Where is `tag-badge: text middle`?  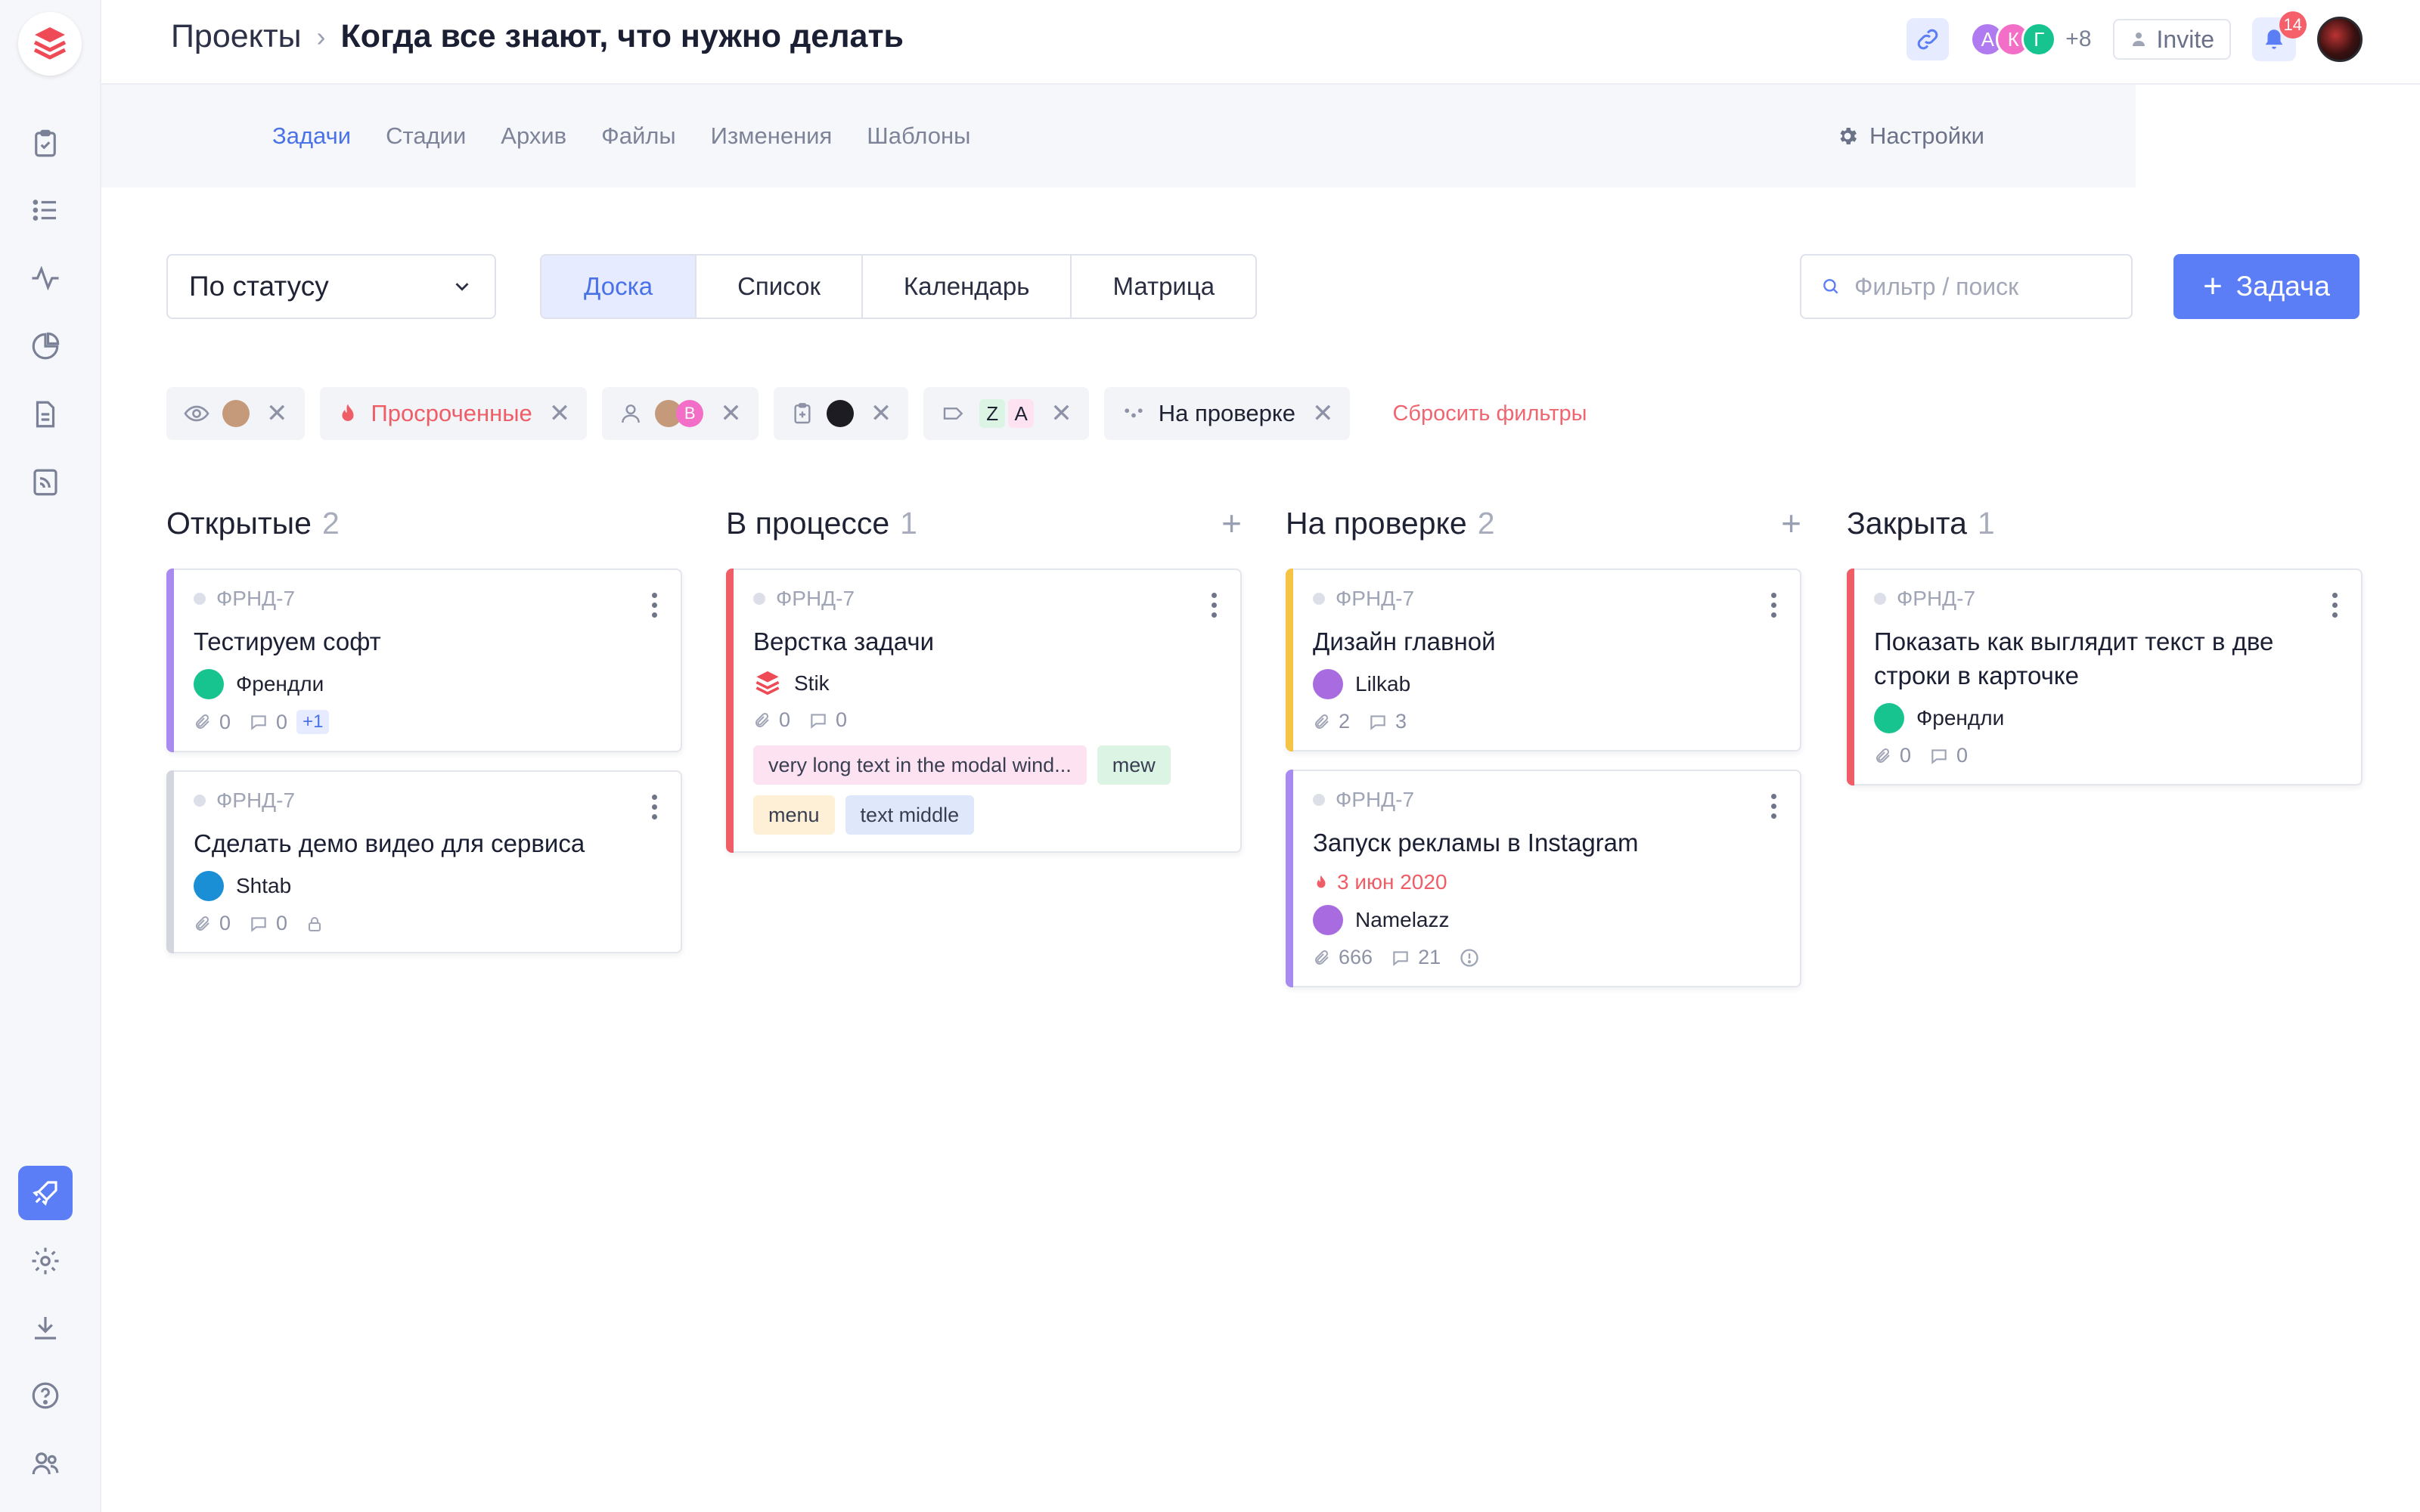 tag-badge: text middle is located at coordinates (910, 815).